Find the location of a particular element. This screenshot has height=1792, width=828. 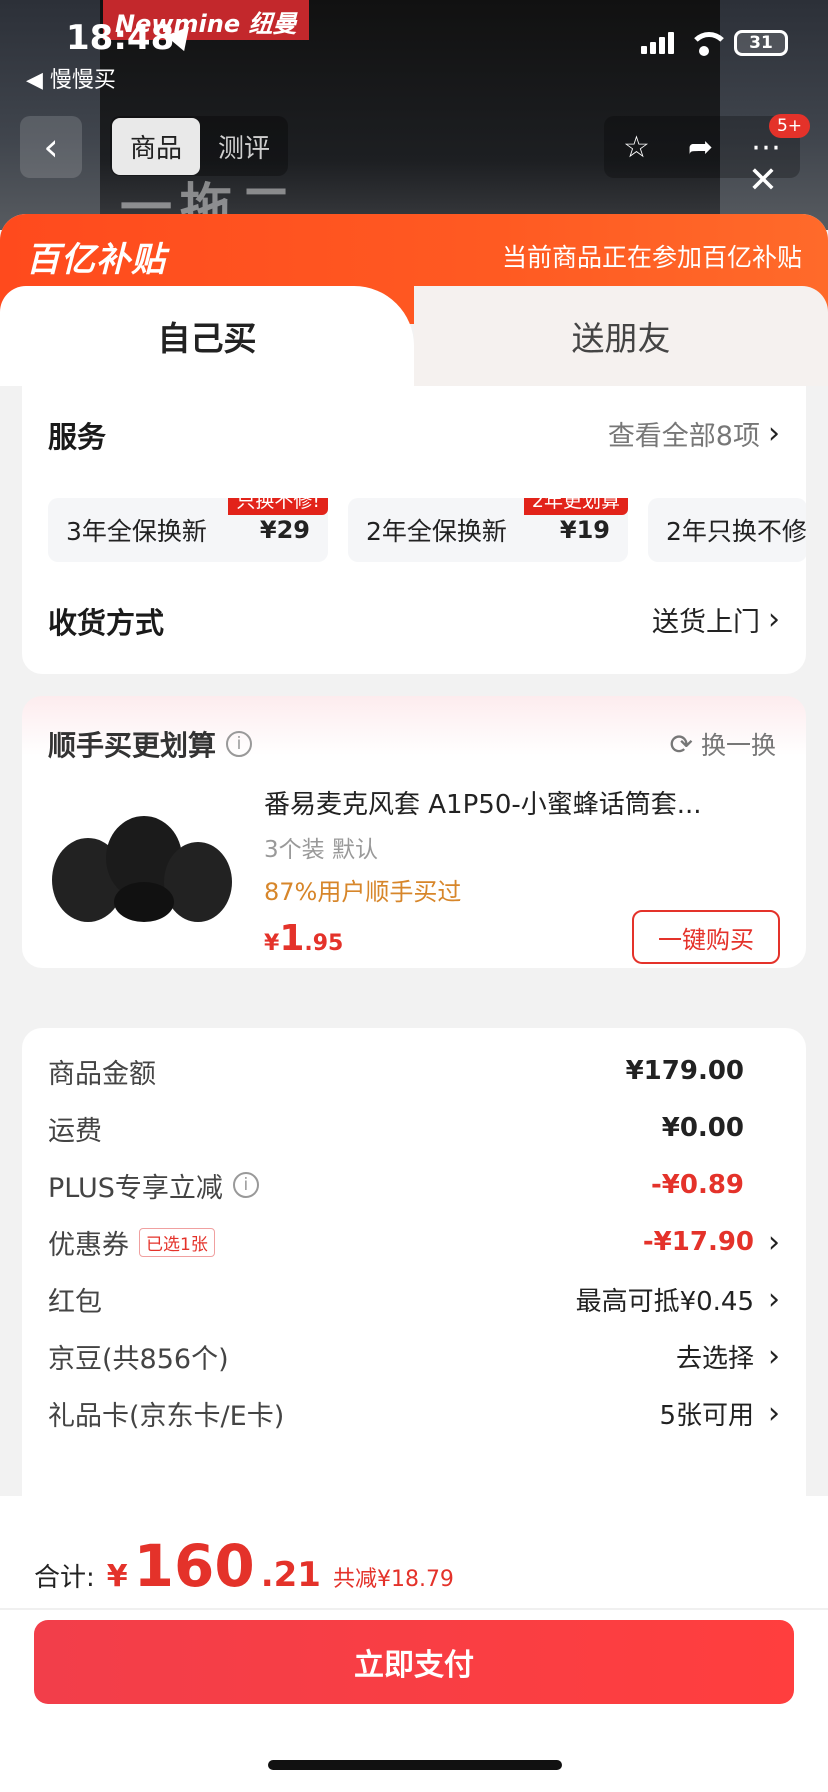

service-price: ¥19 is located at coordinates (584, 530).